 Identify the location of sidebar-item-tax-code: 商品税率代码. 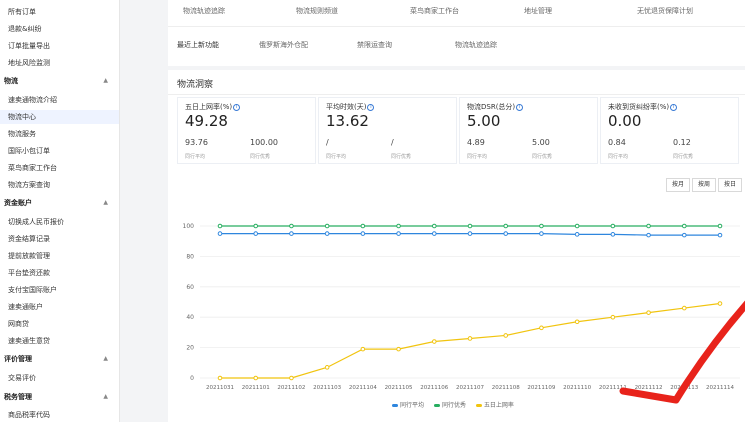
(29, 415).